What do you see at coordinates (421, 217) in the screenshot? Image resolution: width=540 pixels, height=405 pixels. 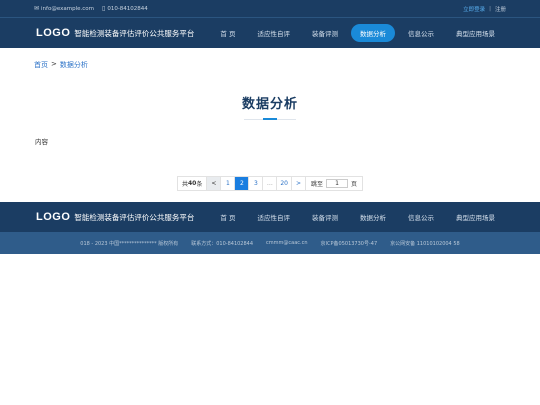 I see `footer-nav-info-publicity: 信息公示` at bounding box center [421, 217].